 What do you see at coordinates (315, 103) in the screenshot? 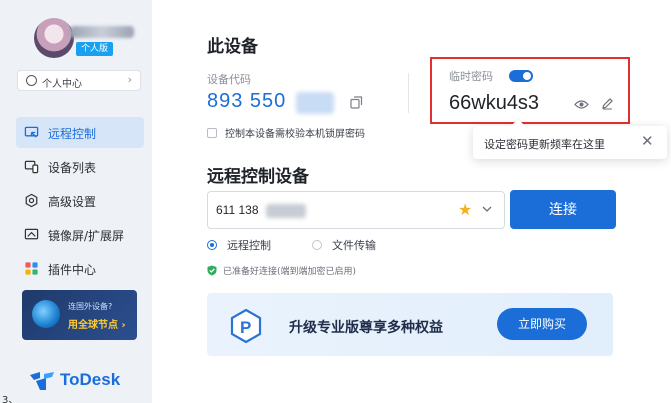
I see `device-code-redacted` at bounding box center [315, 103].